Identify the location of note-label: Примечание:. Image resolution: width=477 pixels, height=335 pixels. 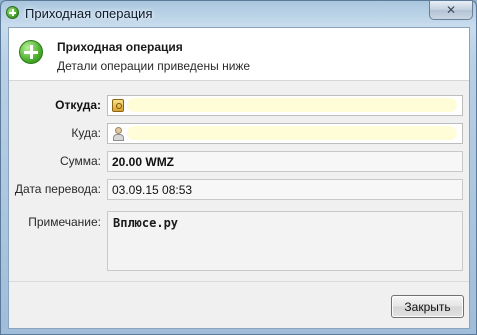
(64, 222).